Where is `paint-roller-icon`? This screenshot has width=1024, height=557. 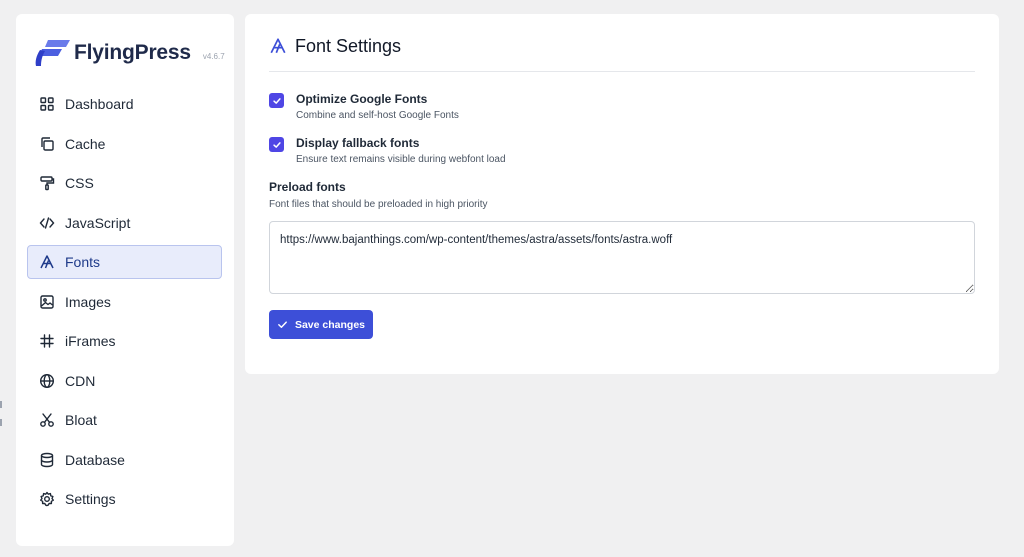 paint-roller-icon is located at coordinates (47, 183).